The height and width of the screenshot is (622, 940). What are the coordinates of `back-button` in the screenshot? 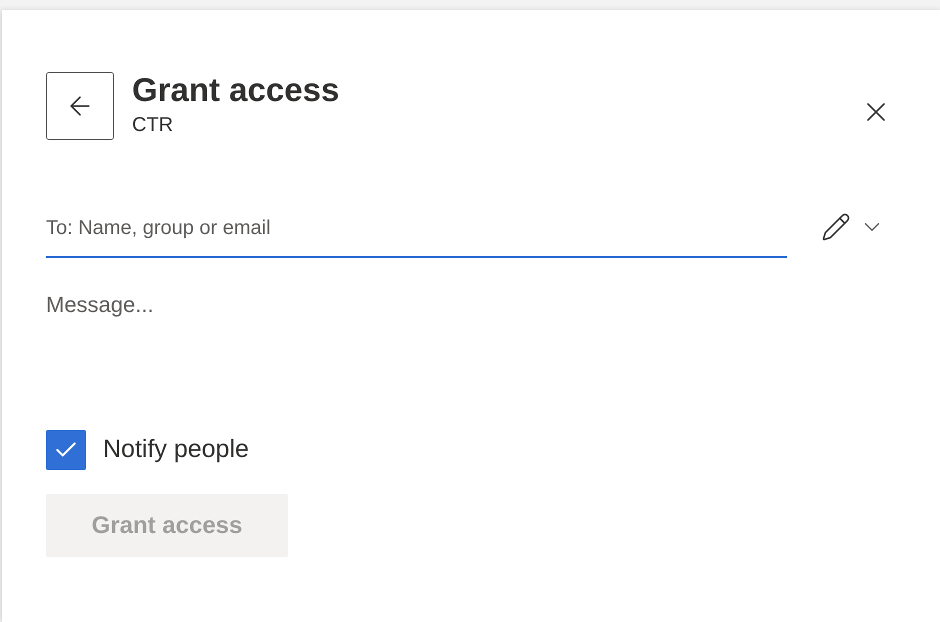 It's located at (80, 106).